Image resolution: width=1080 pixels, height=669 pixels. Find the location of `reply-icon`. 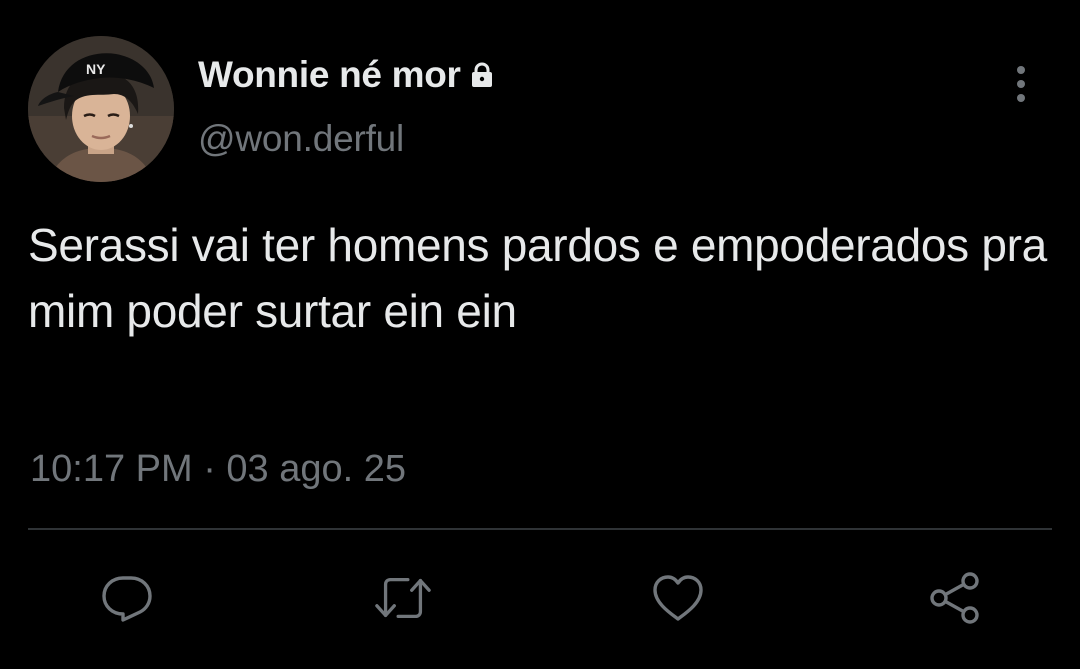

reply-icon is located at coordinates (127, 599).